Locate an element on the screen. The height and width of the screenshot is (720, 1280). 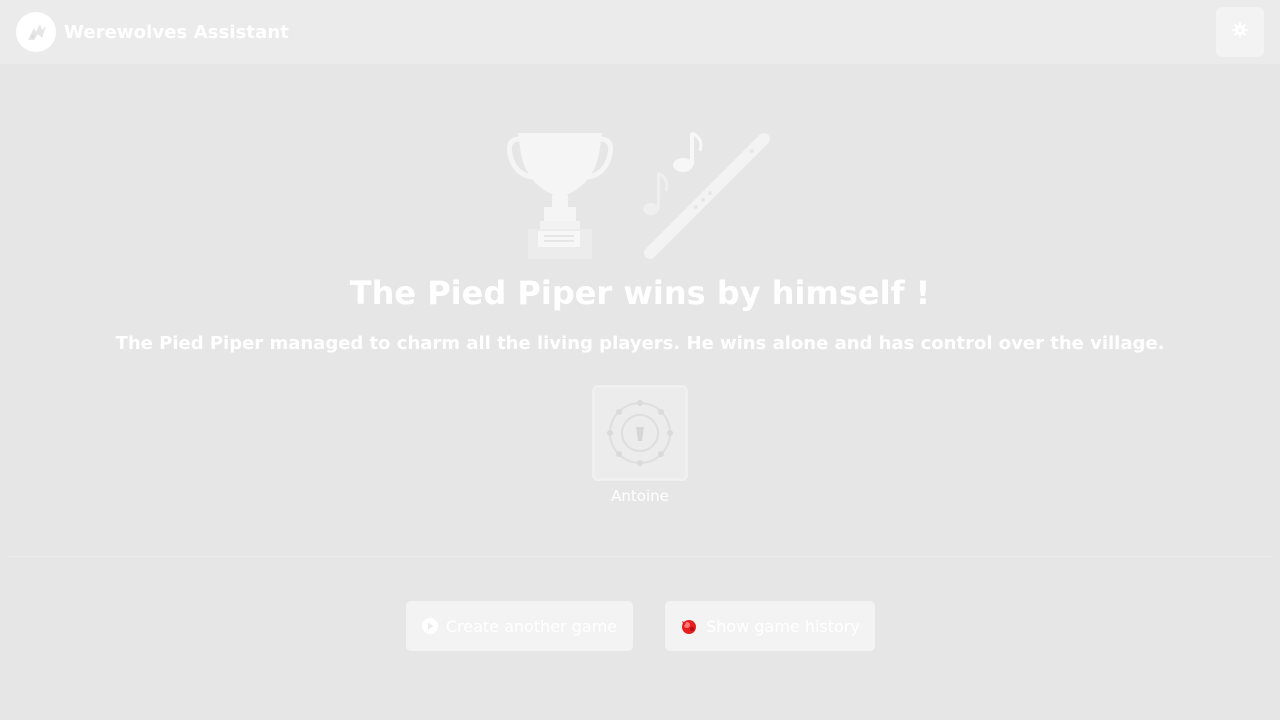
pied-piper-role-icon is located at coordinates (640, 433).